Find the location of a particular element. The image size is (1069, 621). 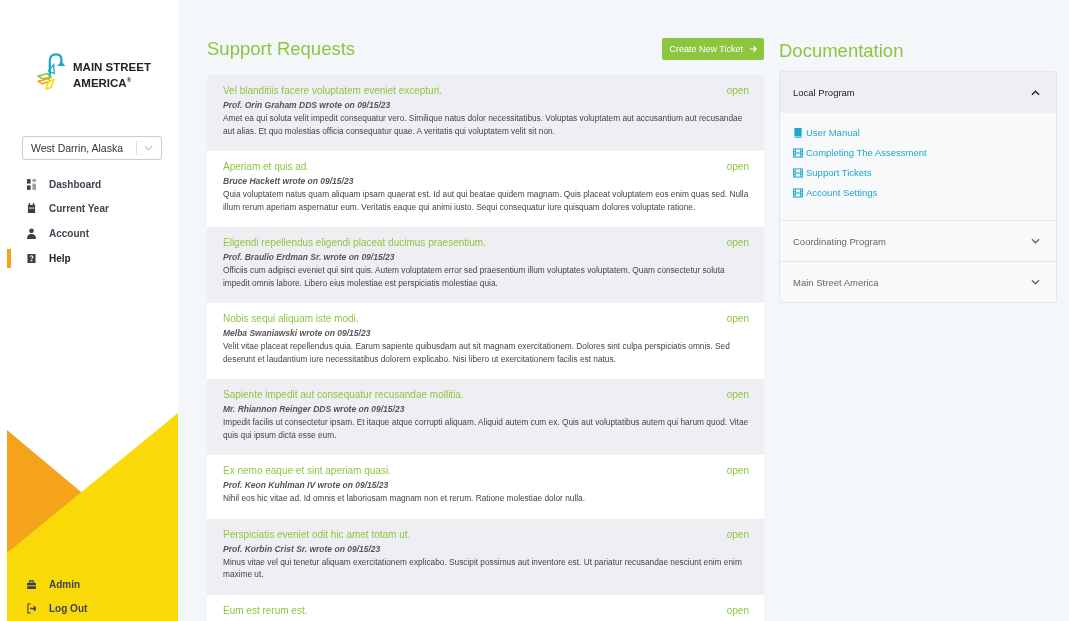

nav-item: Log Out is located at coordinates (92, 608).